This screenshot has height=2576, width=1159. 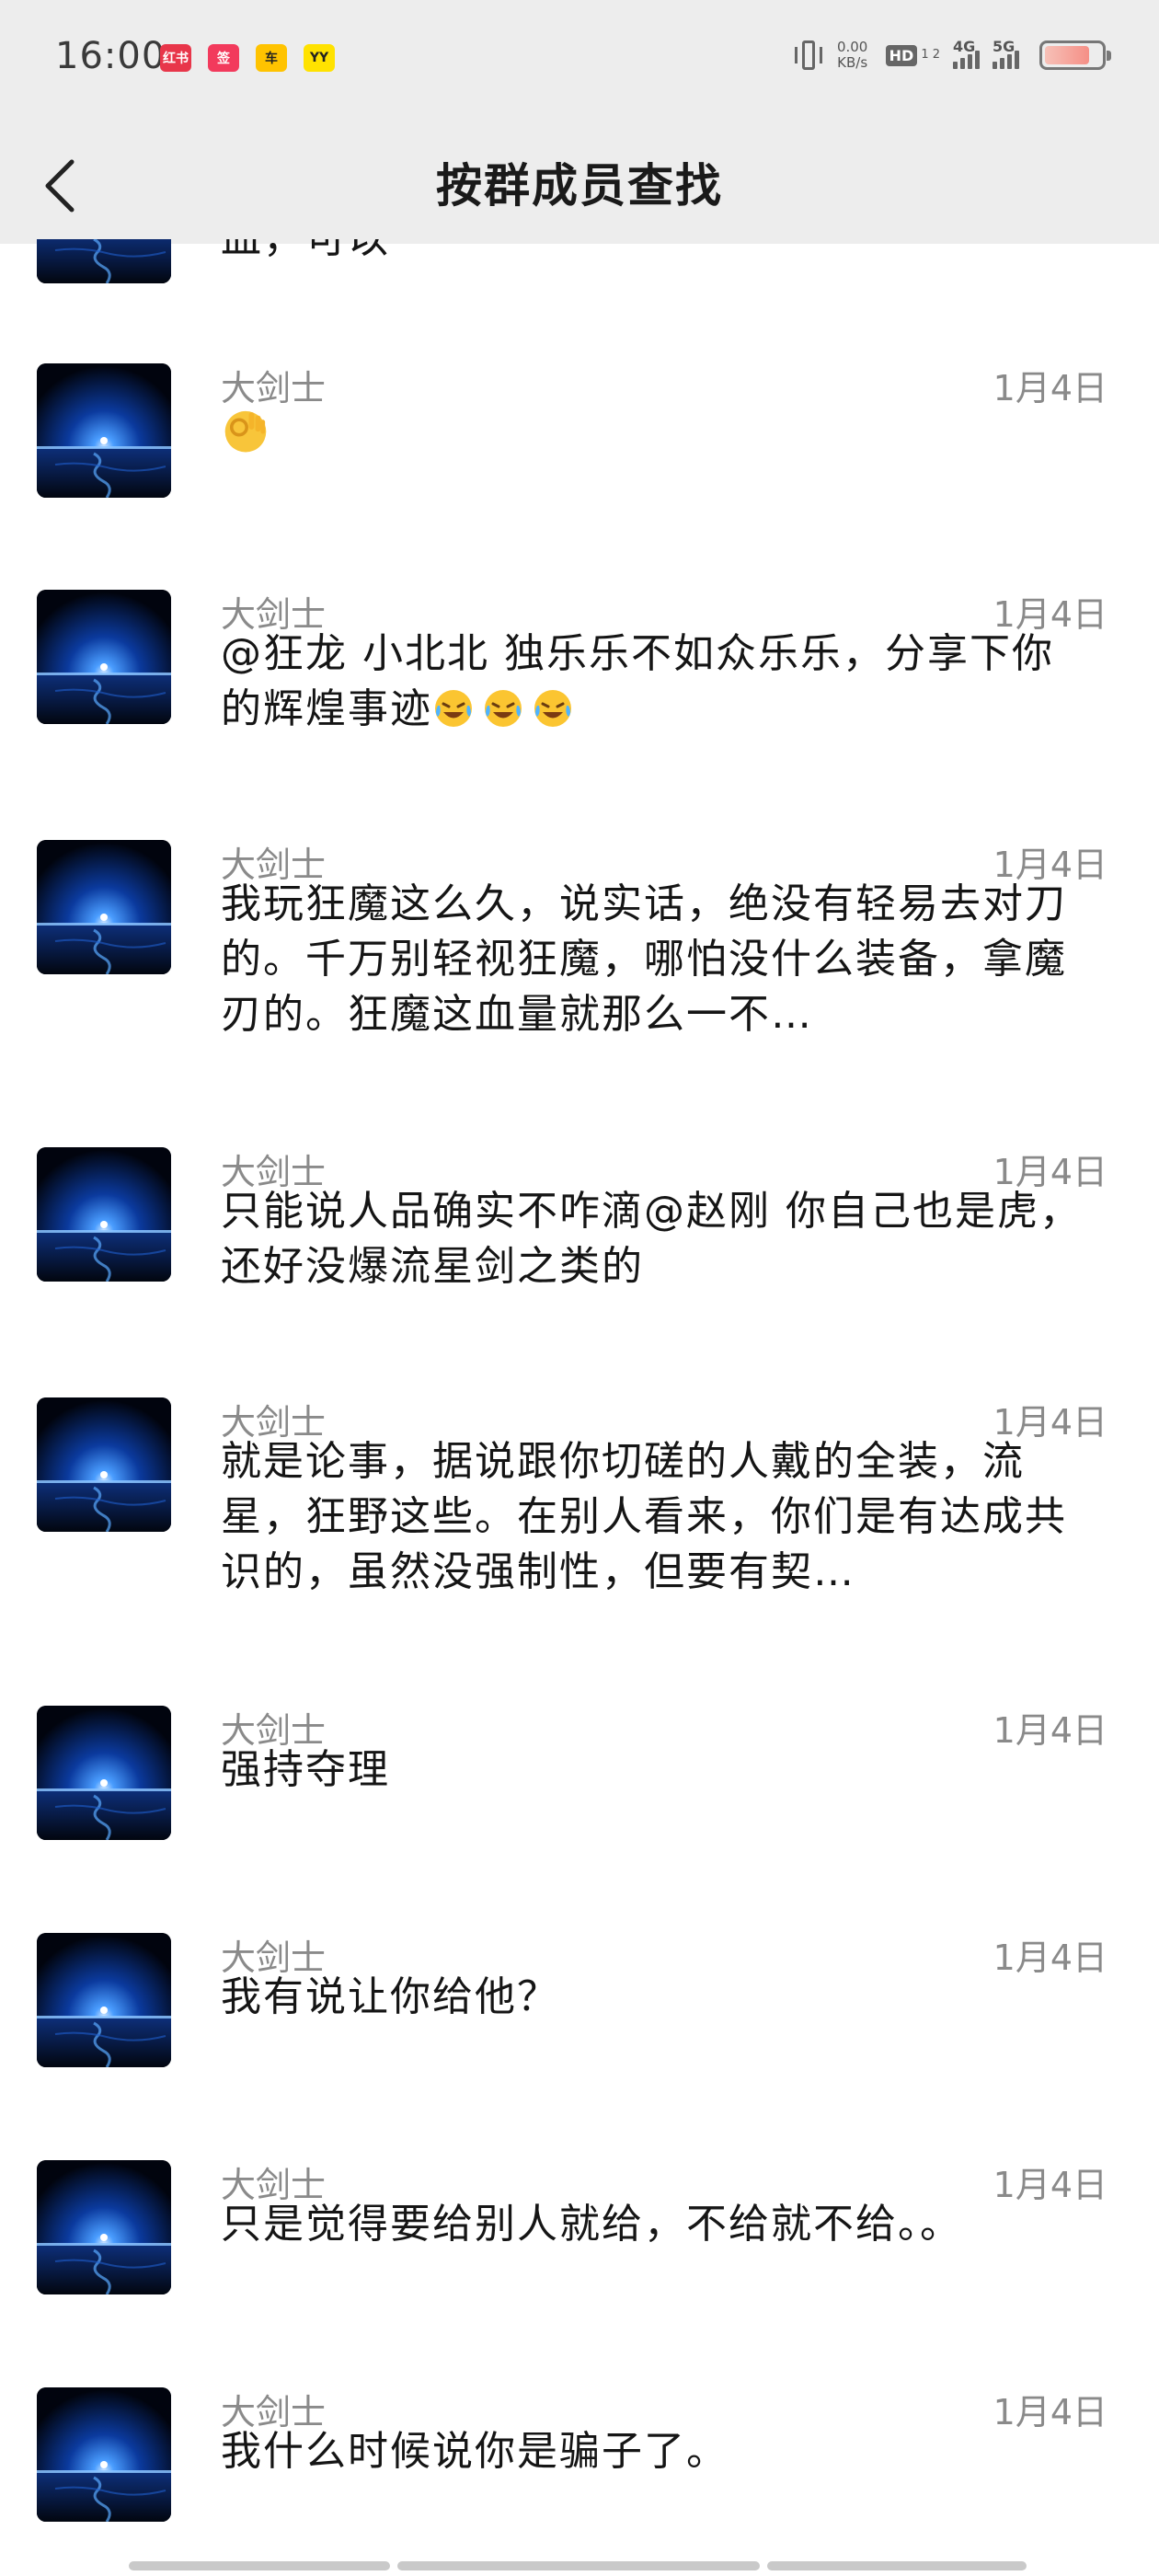 I want to click on list-item: 大剑士 1月4日 我什么时候说你是骗子了。, so click(x=579, y=2459).